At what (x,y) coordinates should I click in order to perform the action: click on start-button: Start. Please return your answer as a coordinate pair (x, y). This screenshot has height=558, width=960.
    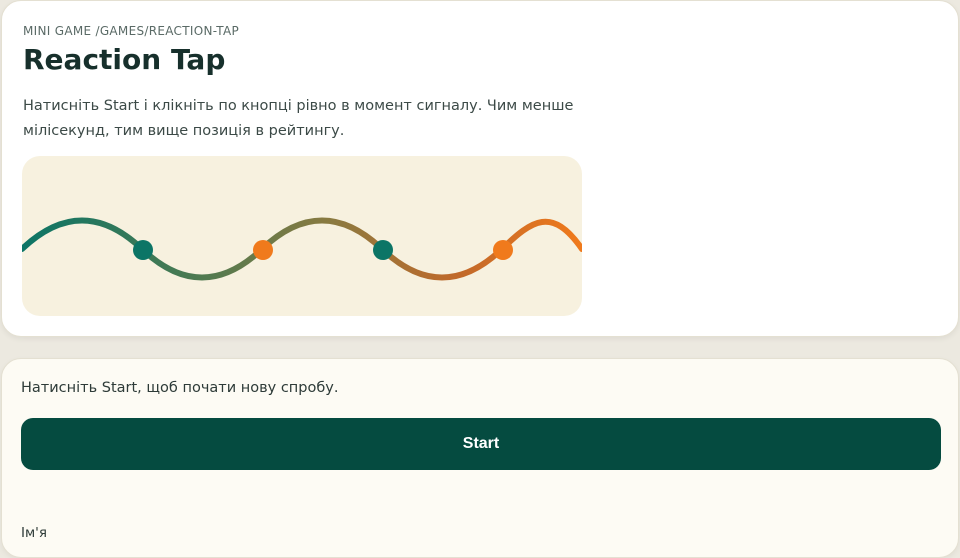
    Looking at the image, I should click on (481, 444).